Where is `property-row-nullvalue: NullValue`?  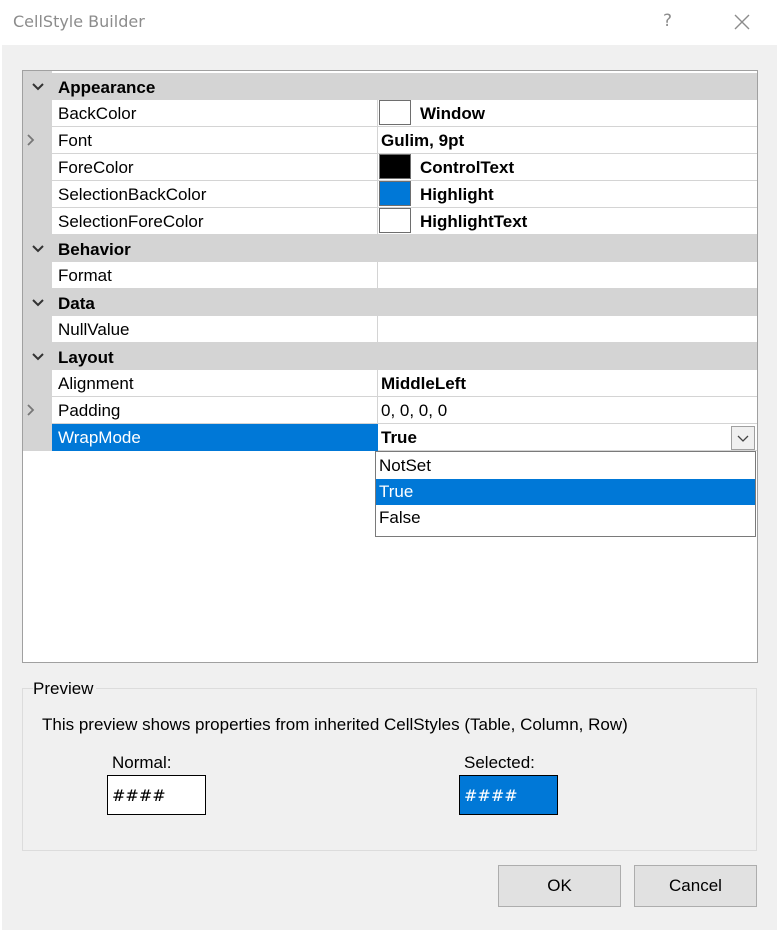
property-row-nullvalue: NullValue is located at coordinates (404, 329).